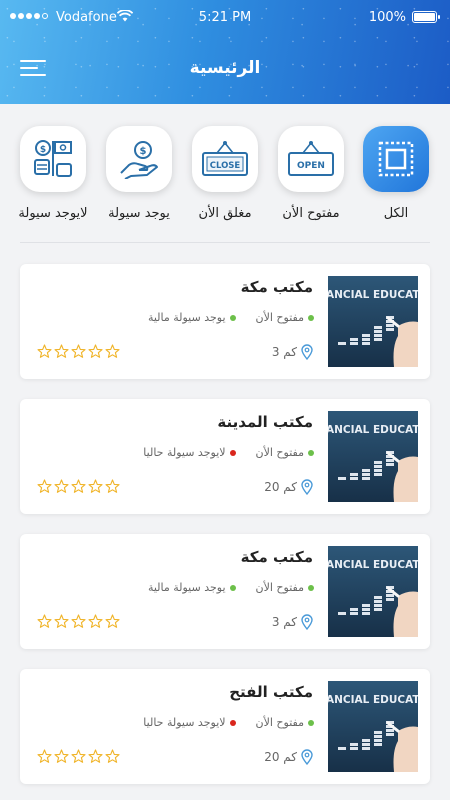  I want to click on select-all-icon, so click(396, 159).